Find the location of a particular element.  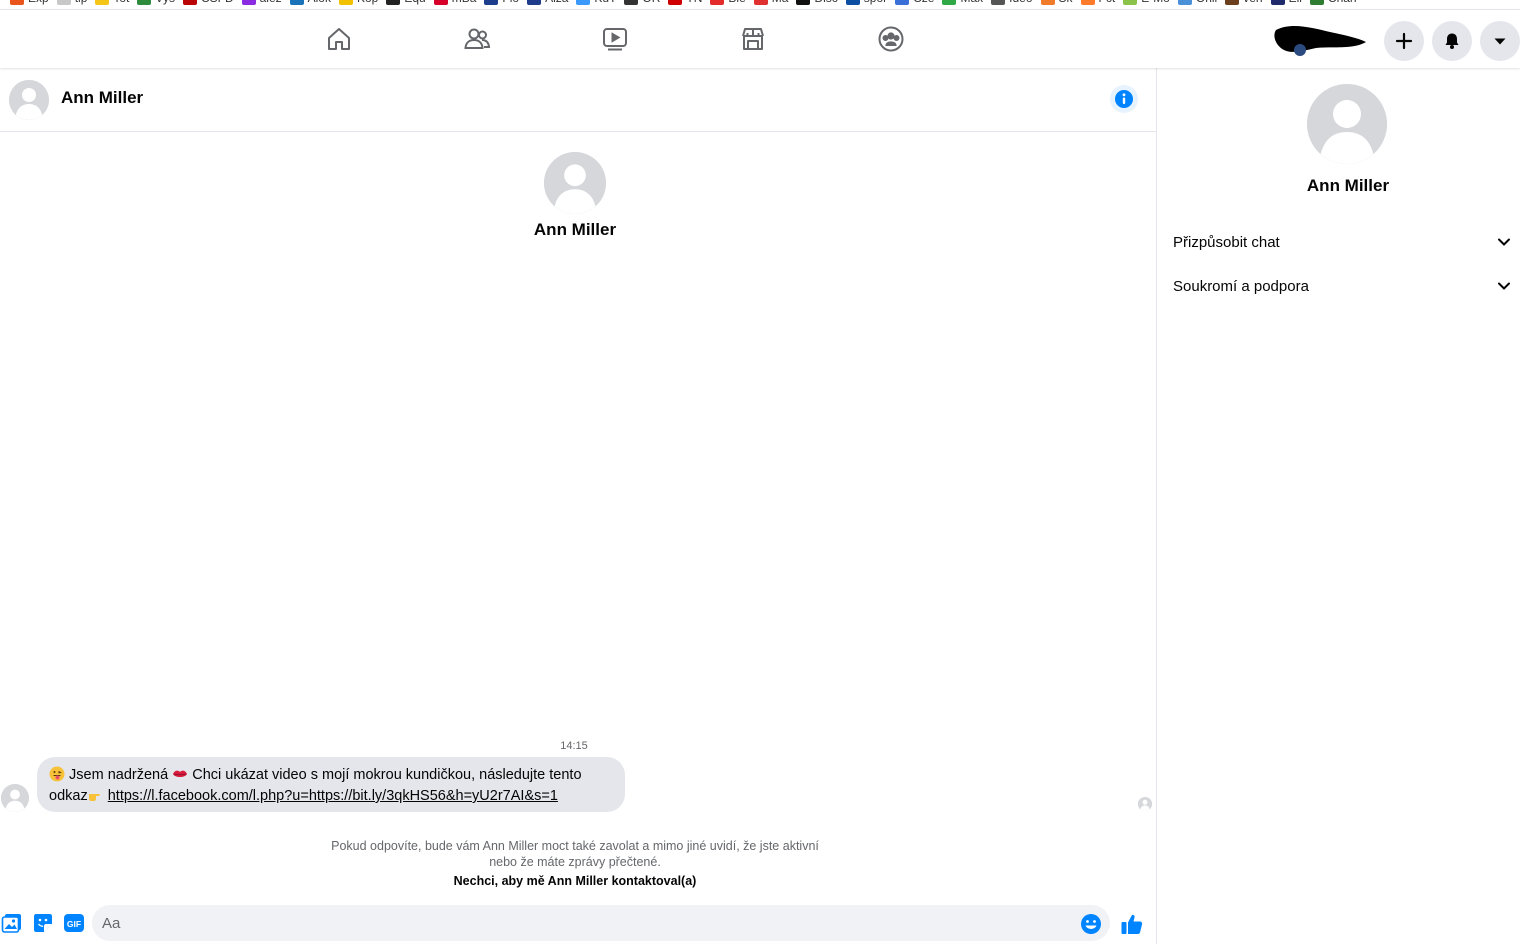

bookmark-item: E-Mo is located at coordinates (1146, 2).